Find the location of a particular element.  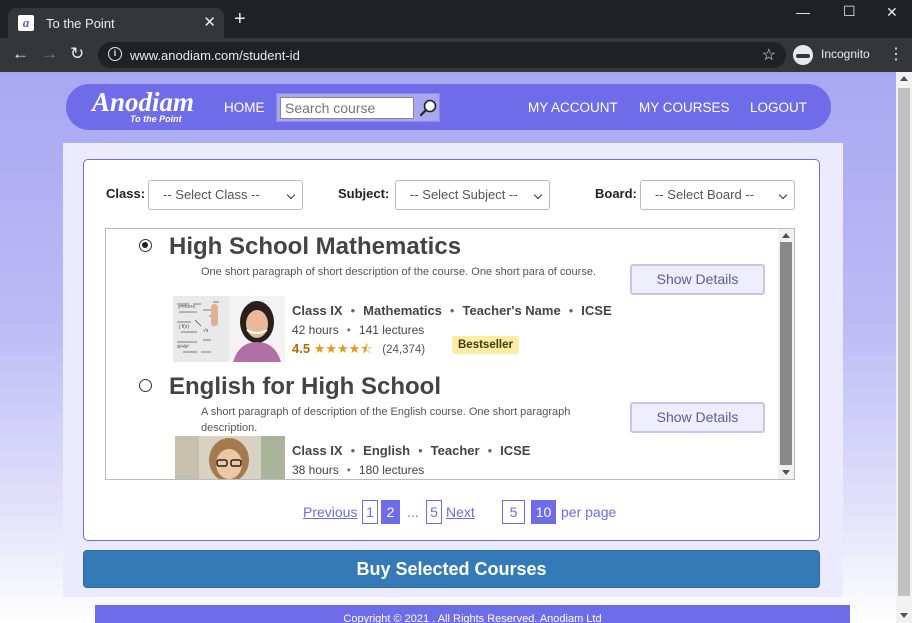

site-info-icon: i is located at coordinates (115, 54).